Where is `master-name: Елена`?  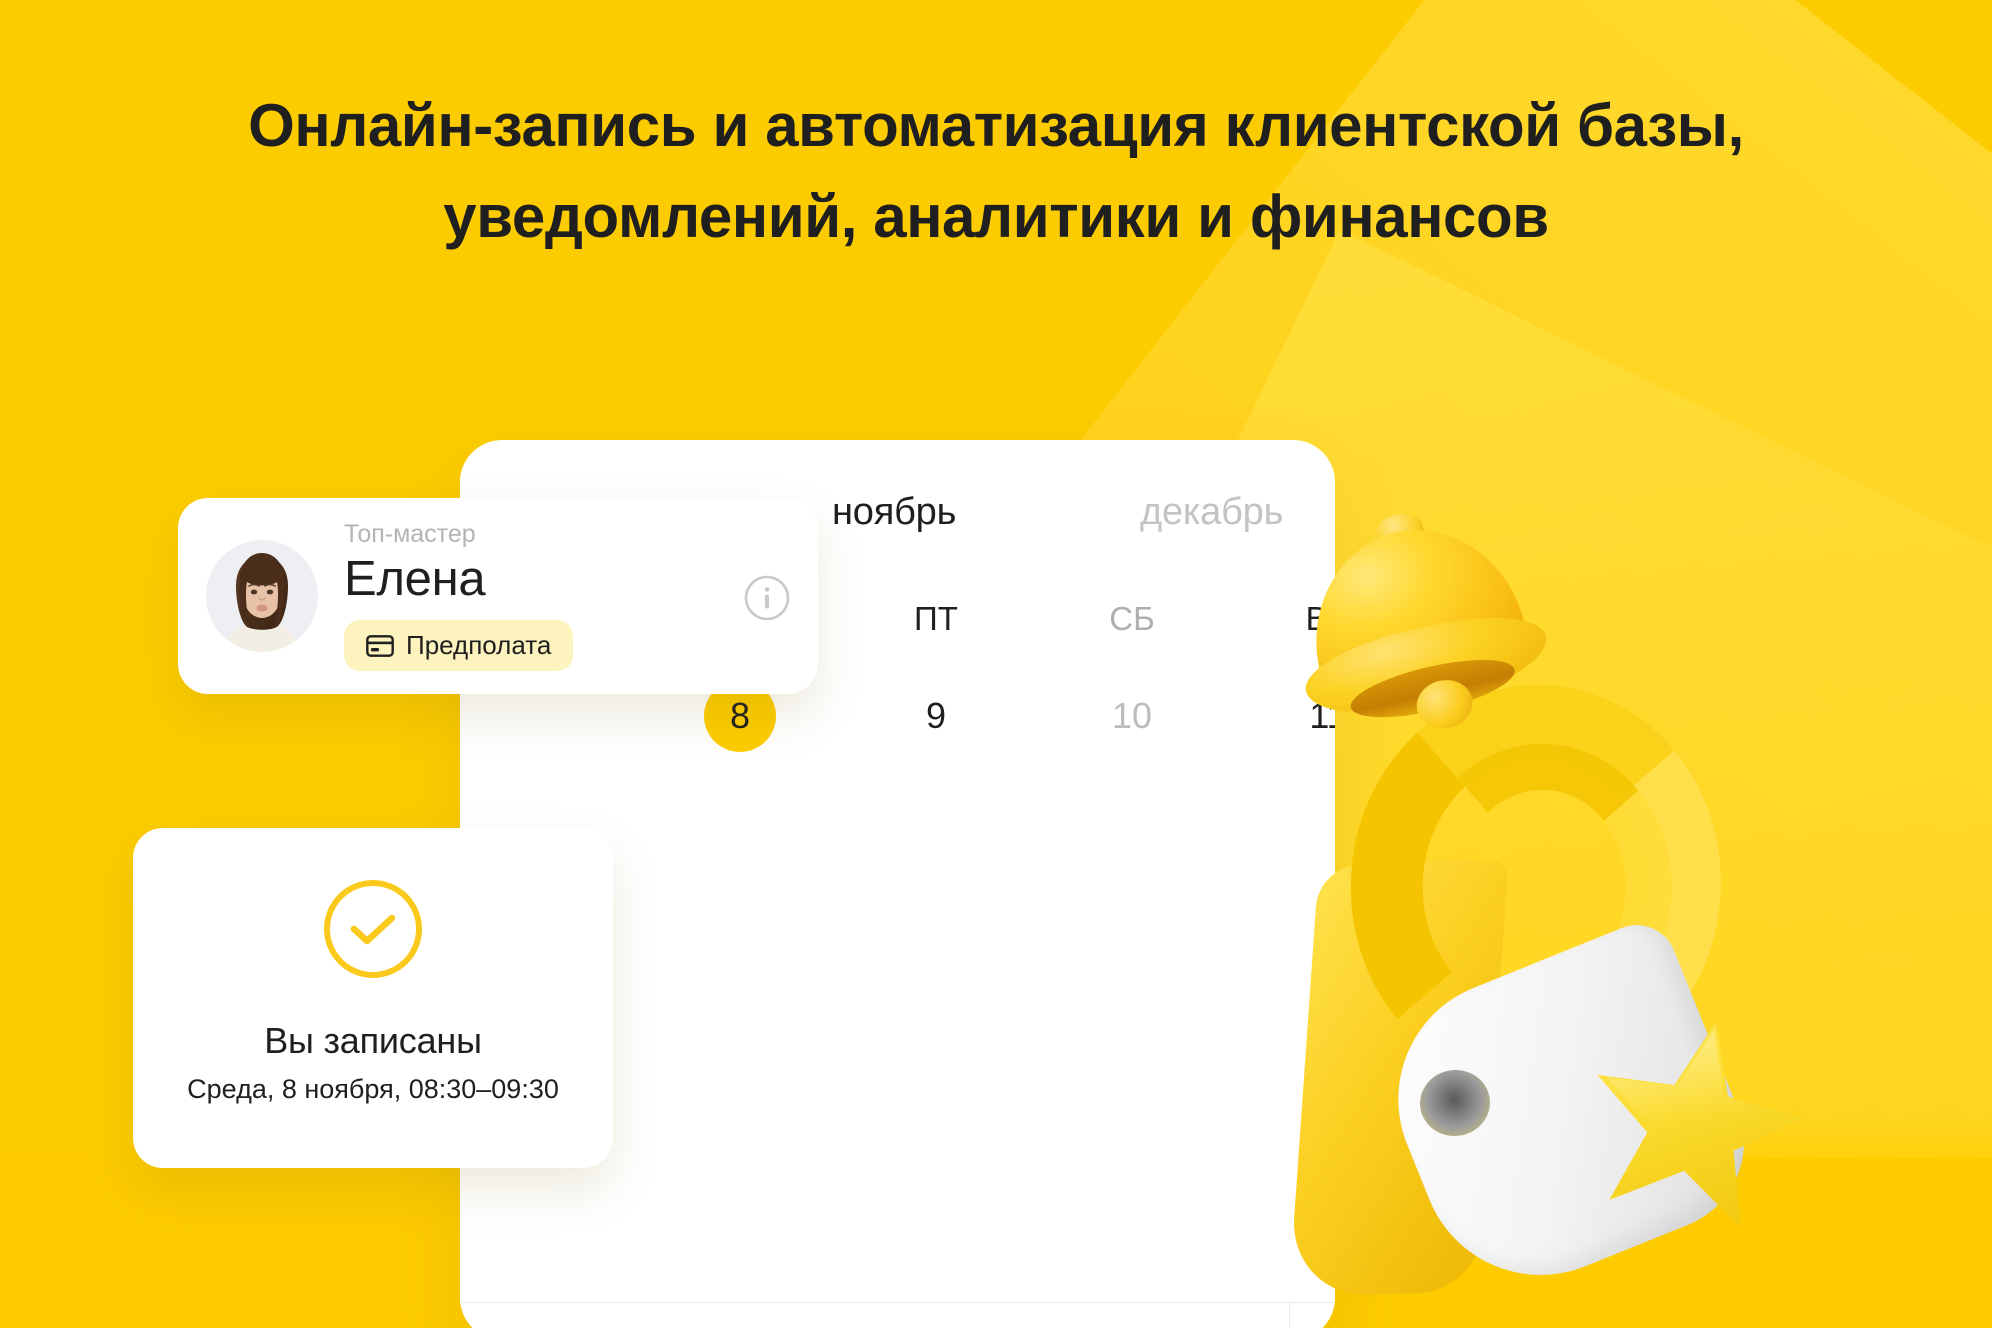 master-name: Елена is located at coordinates (415, 579).